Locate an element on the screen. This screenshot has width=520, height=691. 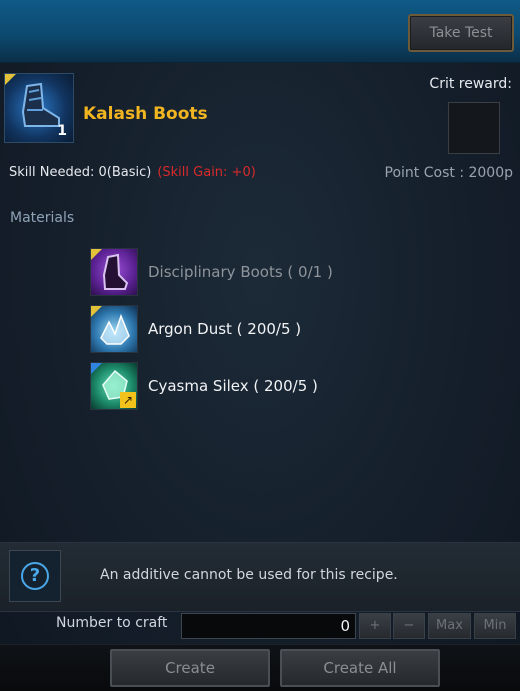
material-row: Argon Dust ( 200/5 ) is located at coordinates (290, 330).